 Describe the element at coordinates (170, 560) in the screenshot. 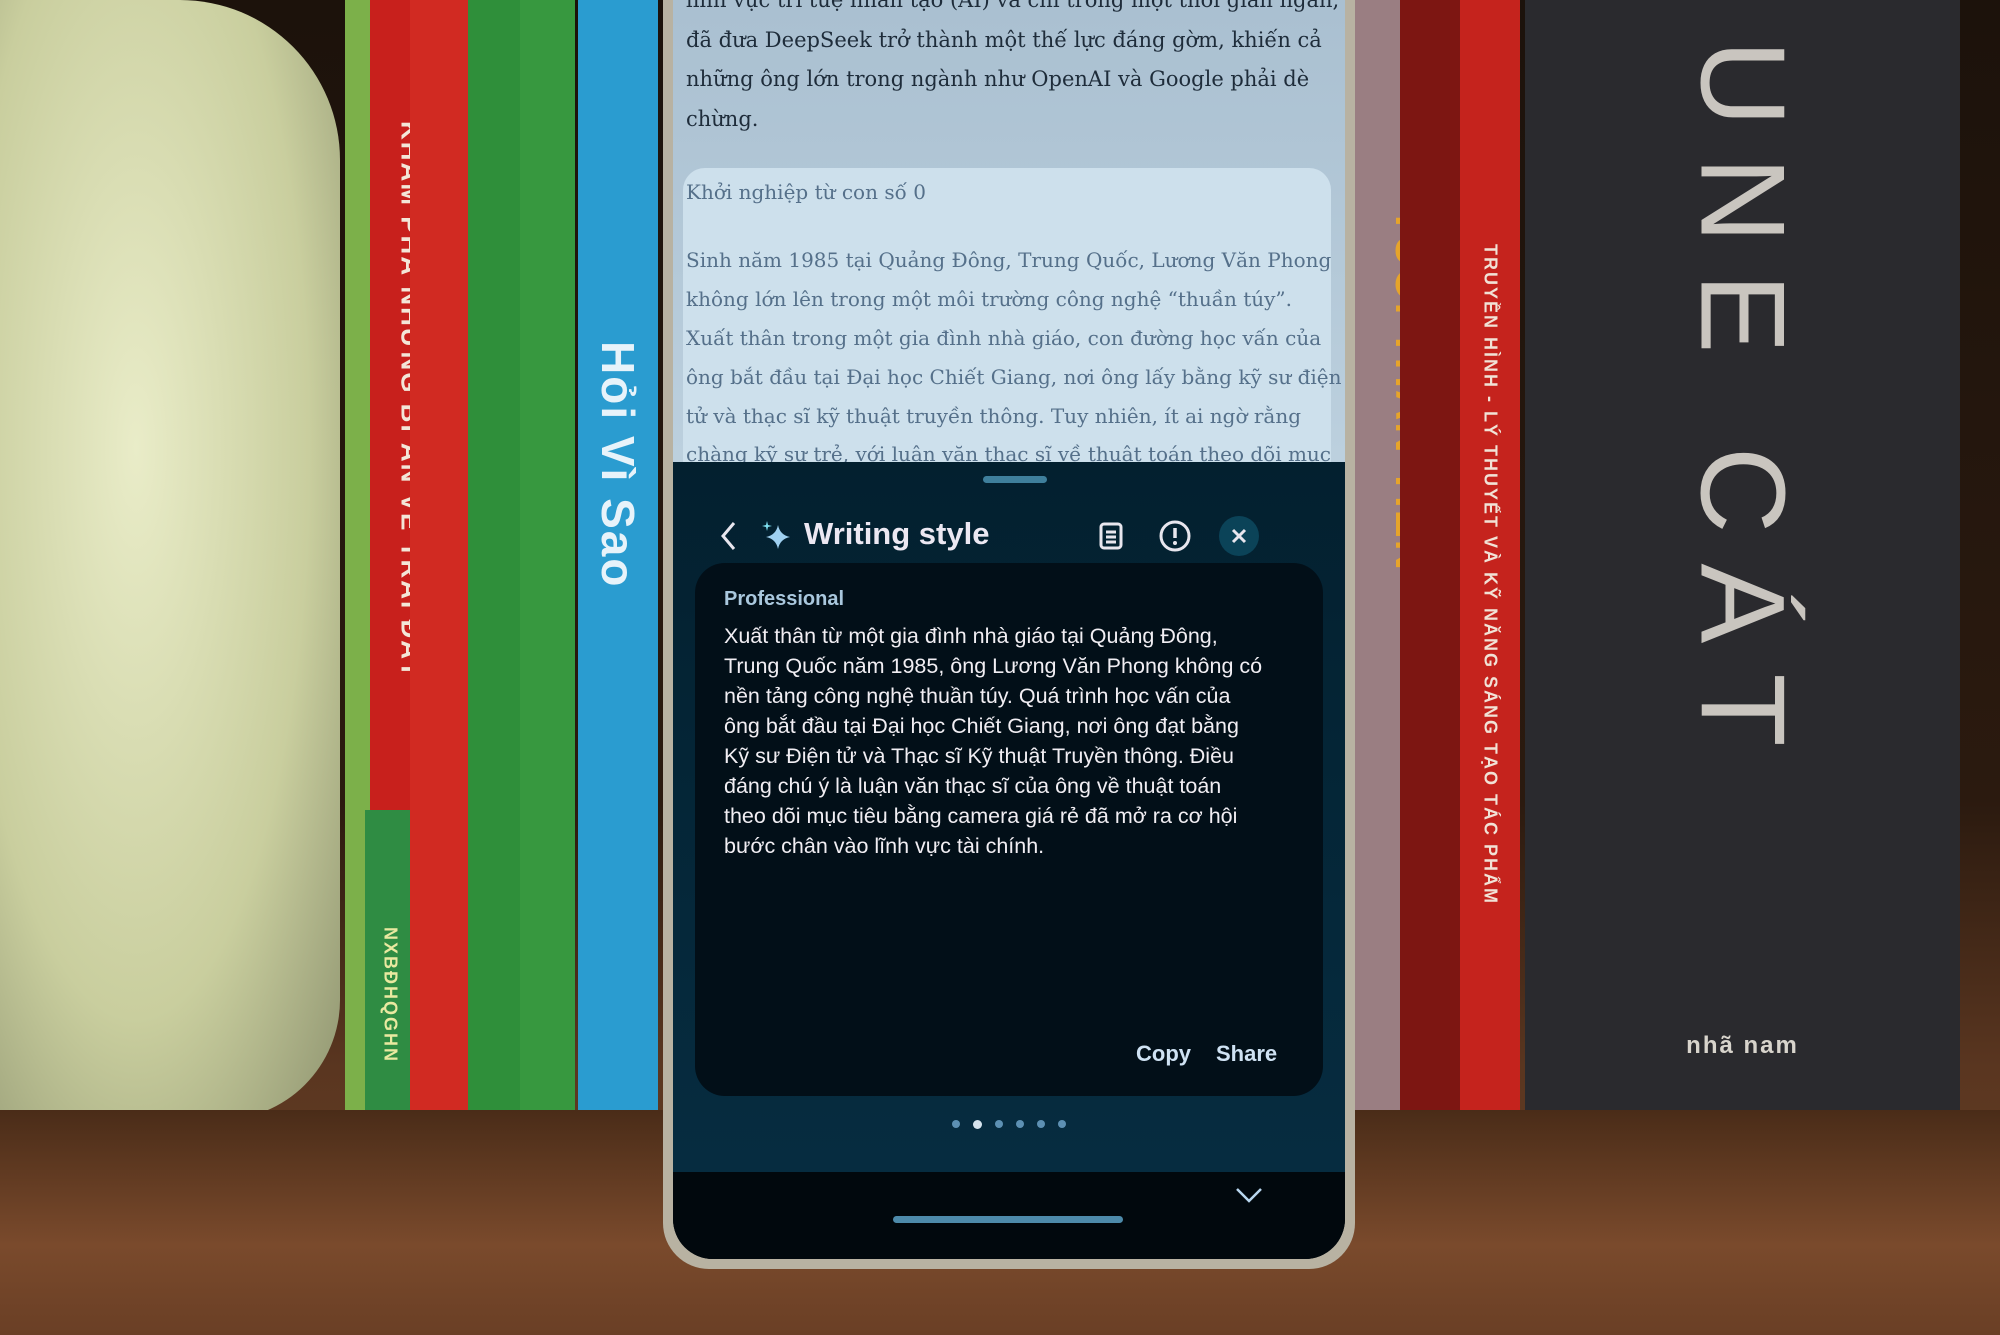

I see `plush-toy` at that location.